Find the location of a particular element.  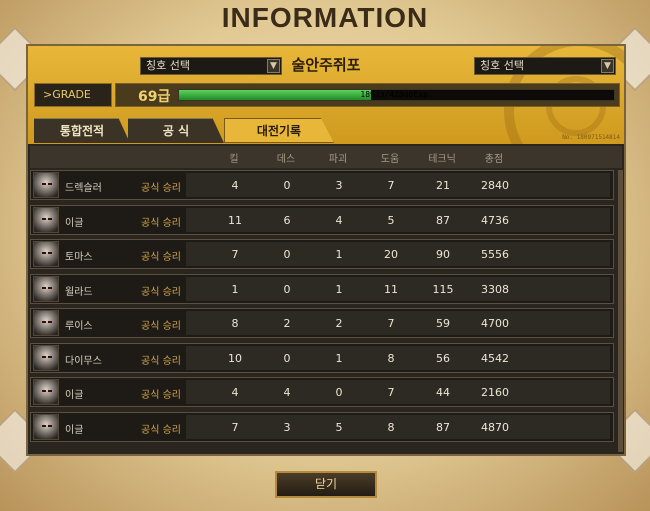

stat-death: 3 is located at coordinates (287, 427).